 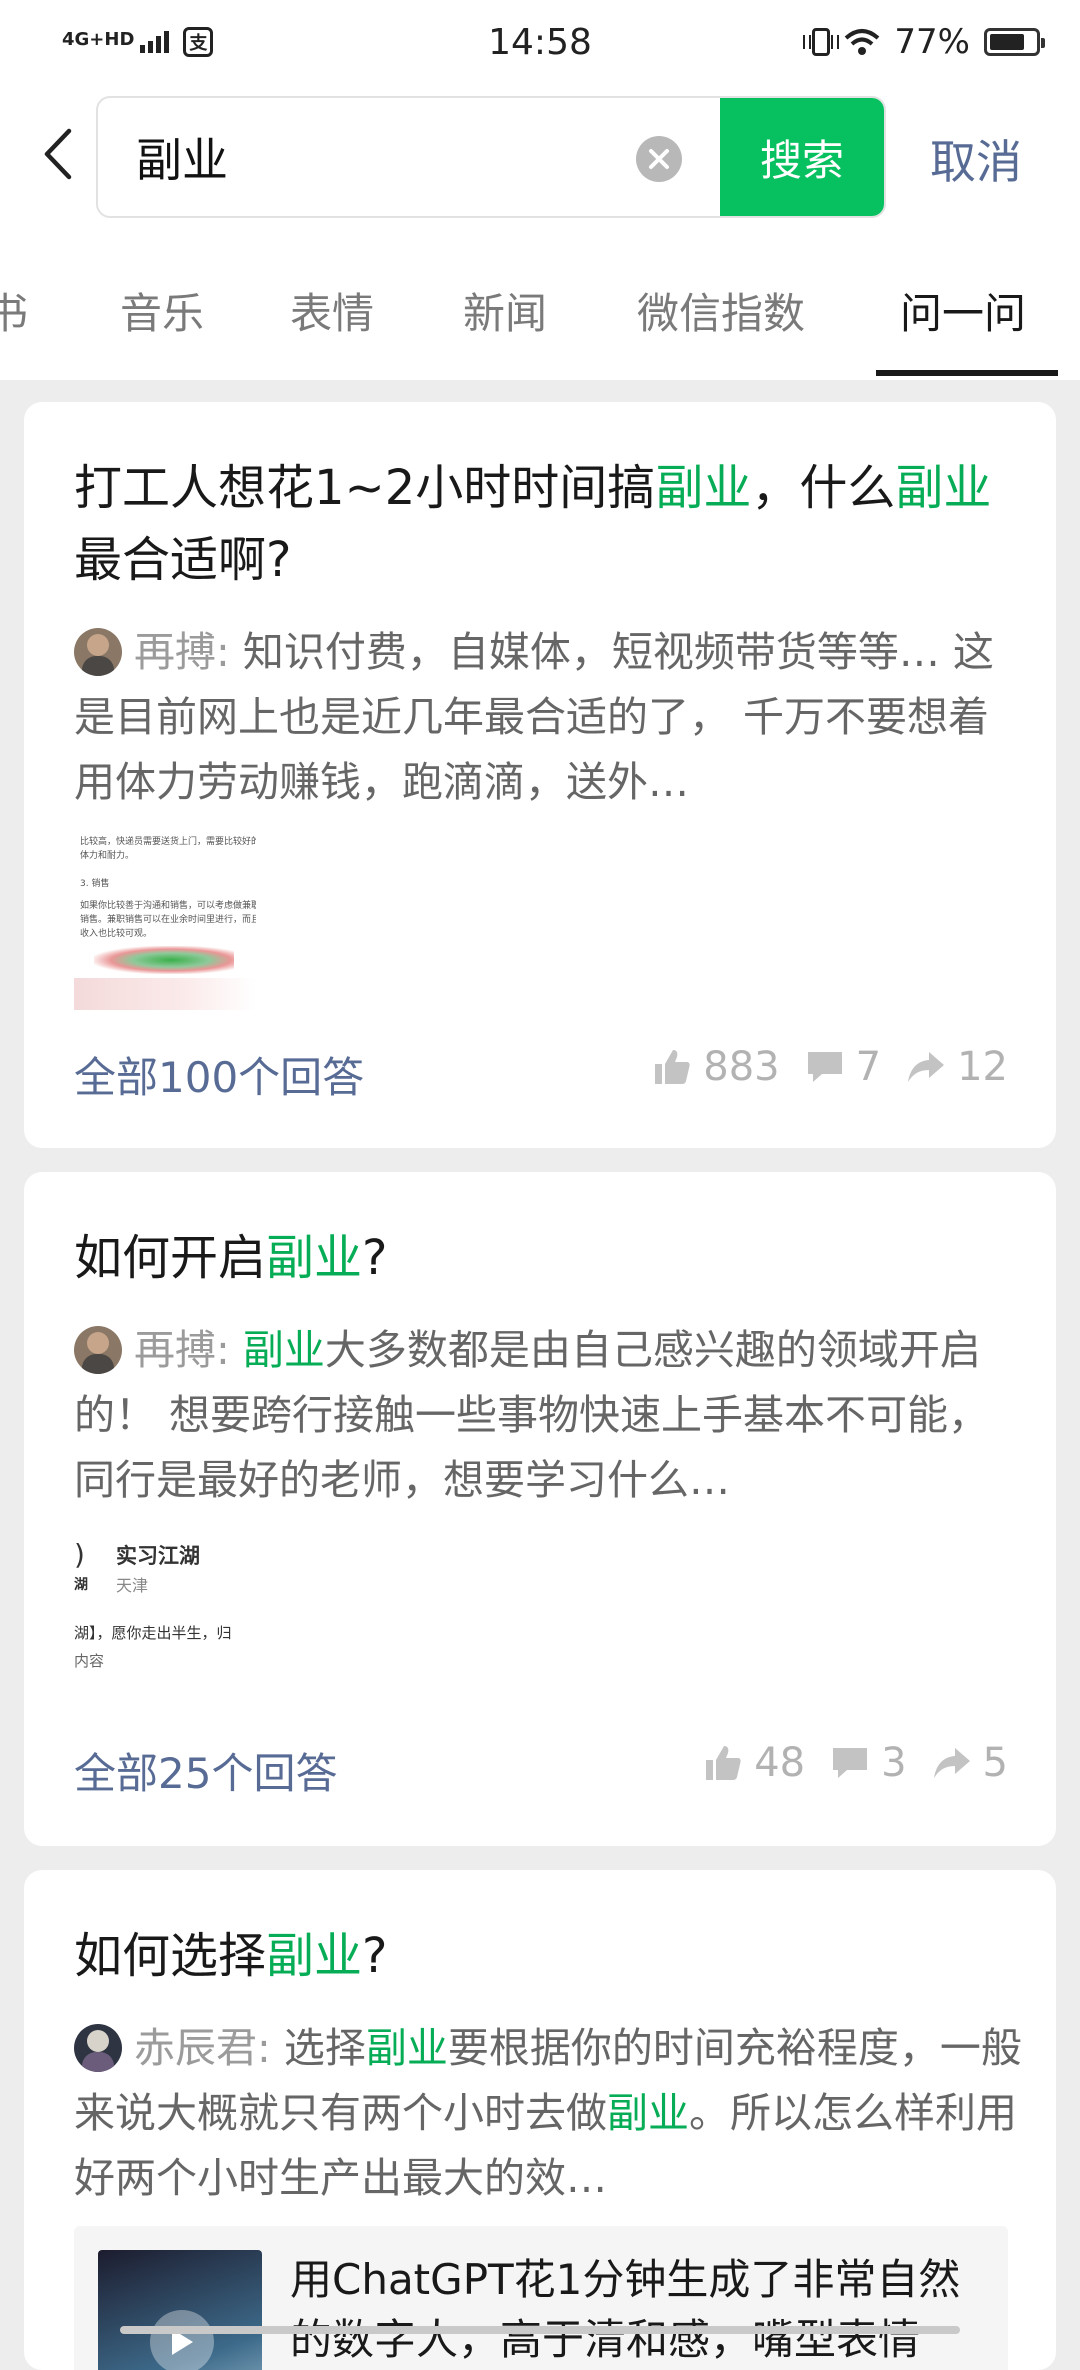 What do you see at coordinates (14, 310) in the screenshot?
I see `tab-book: 书` at bounding box center [14, 310].